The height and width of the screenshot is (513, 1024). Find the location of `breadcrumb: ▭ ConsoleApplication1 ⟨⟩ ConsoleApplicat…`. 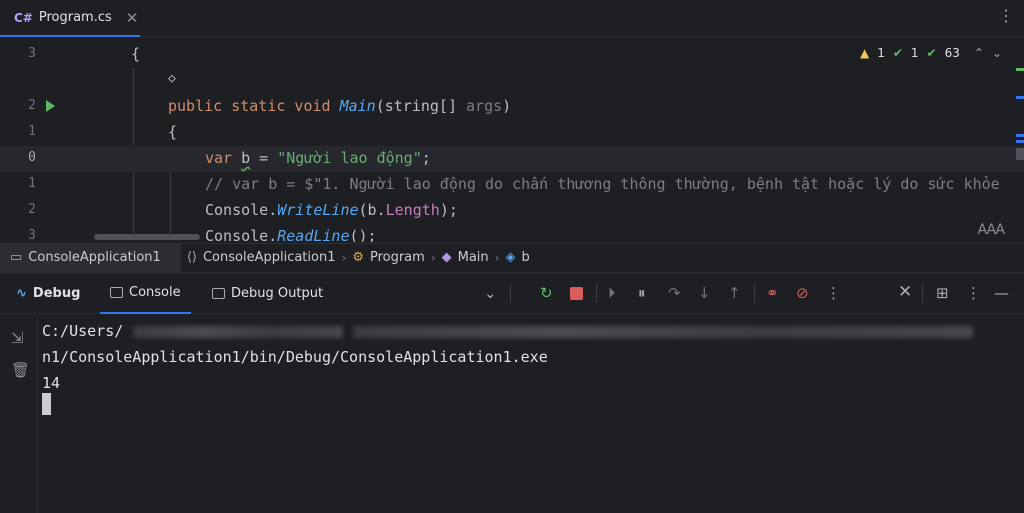

breadcrumb: ▭ ConsoleApplication1 ⟨⟩ ConsoleApplicat… is located at coordinates (512, 257).